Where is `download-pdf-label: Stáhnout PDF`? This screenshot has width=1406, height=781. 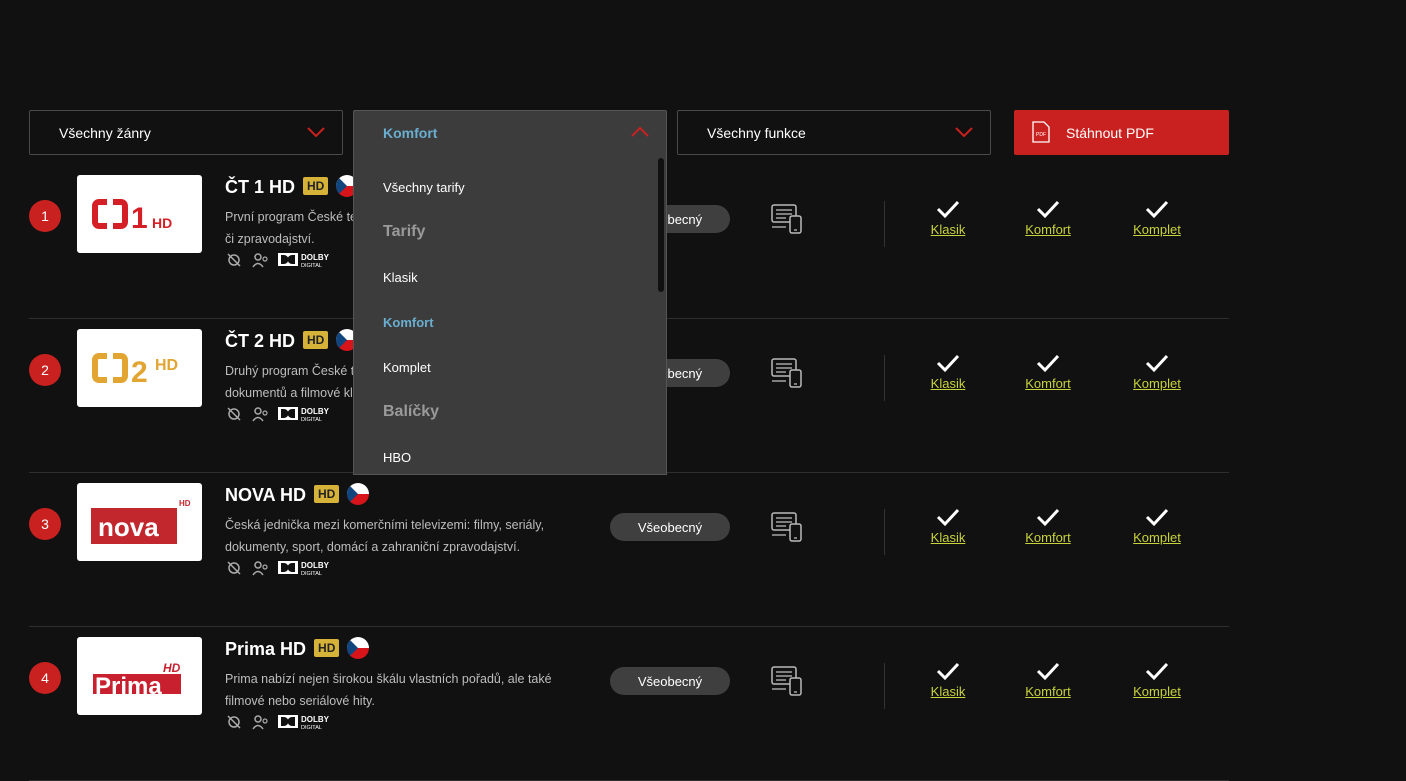 download-pdf-label: Stáhnout PDF is located at coordinates (1110, 132).